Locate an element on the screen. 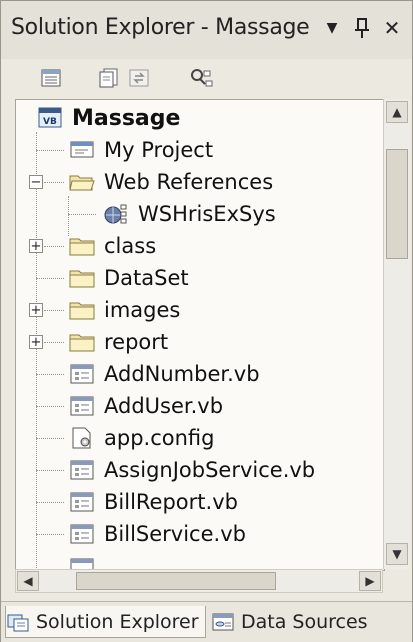  tree-item-label: WSHrisExSys is located at coordinates (207, 214).